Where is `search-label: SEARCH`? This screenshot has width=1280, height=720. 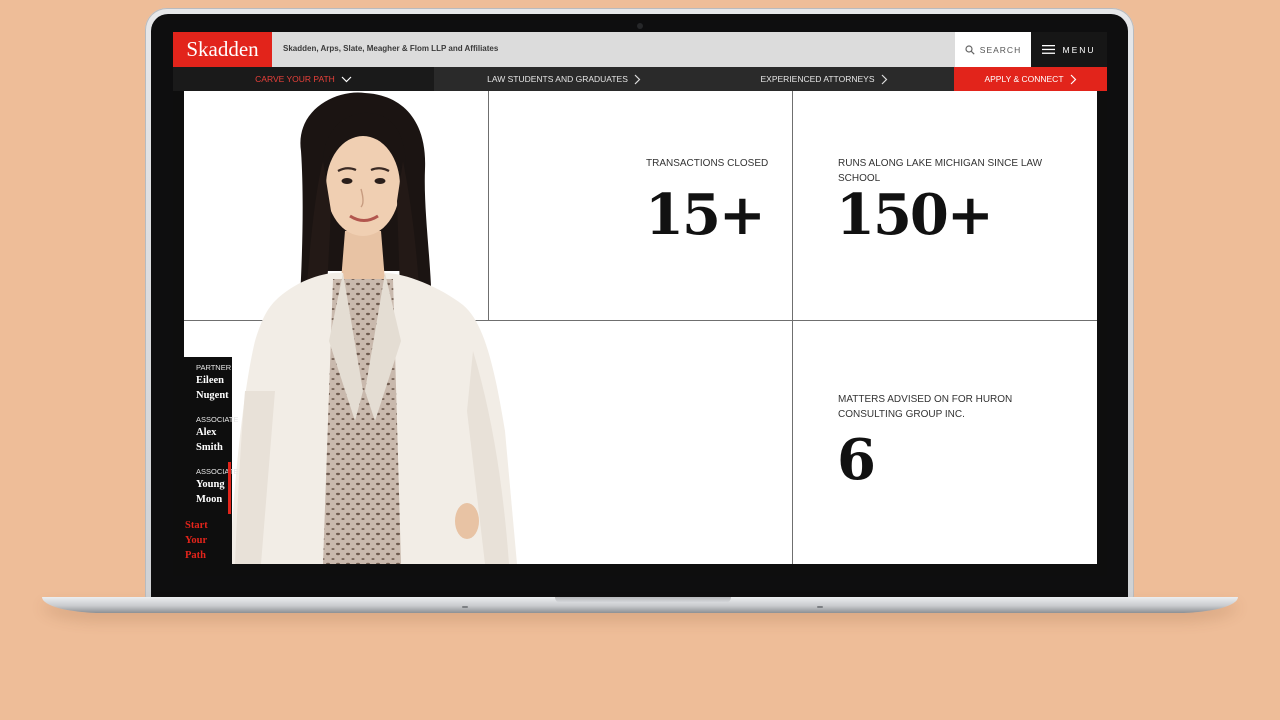
search-label: SEARCH is located at coordinates (1000, 49).